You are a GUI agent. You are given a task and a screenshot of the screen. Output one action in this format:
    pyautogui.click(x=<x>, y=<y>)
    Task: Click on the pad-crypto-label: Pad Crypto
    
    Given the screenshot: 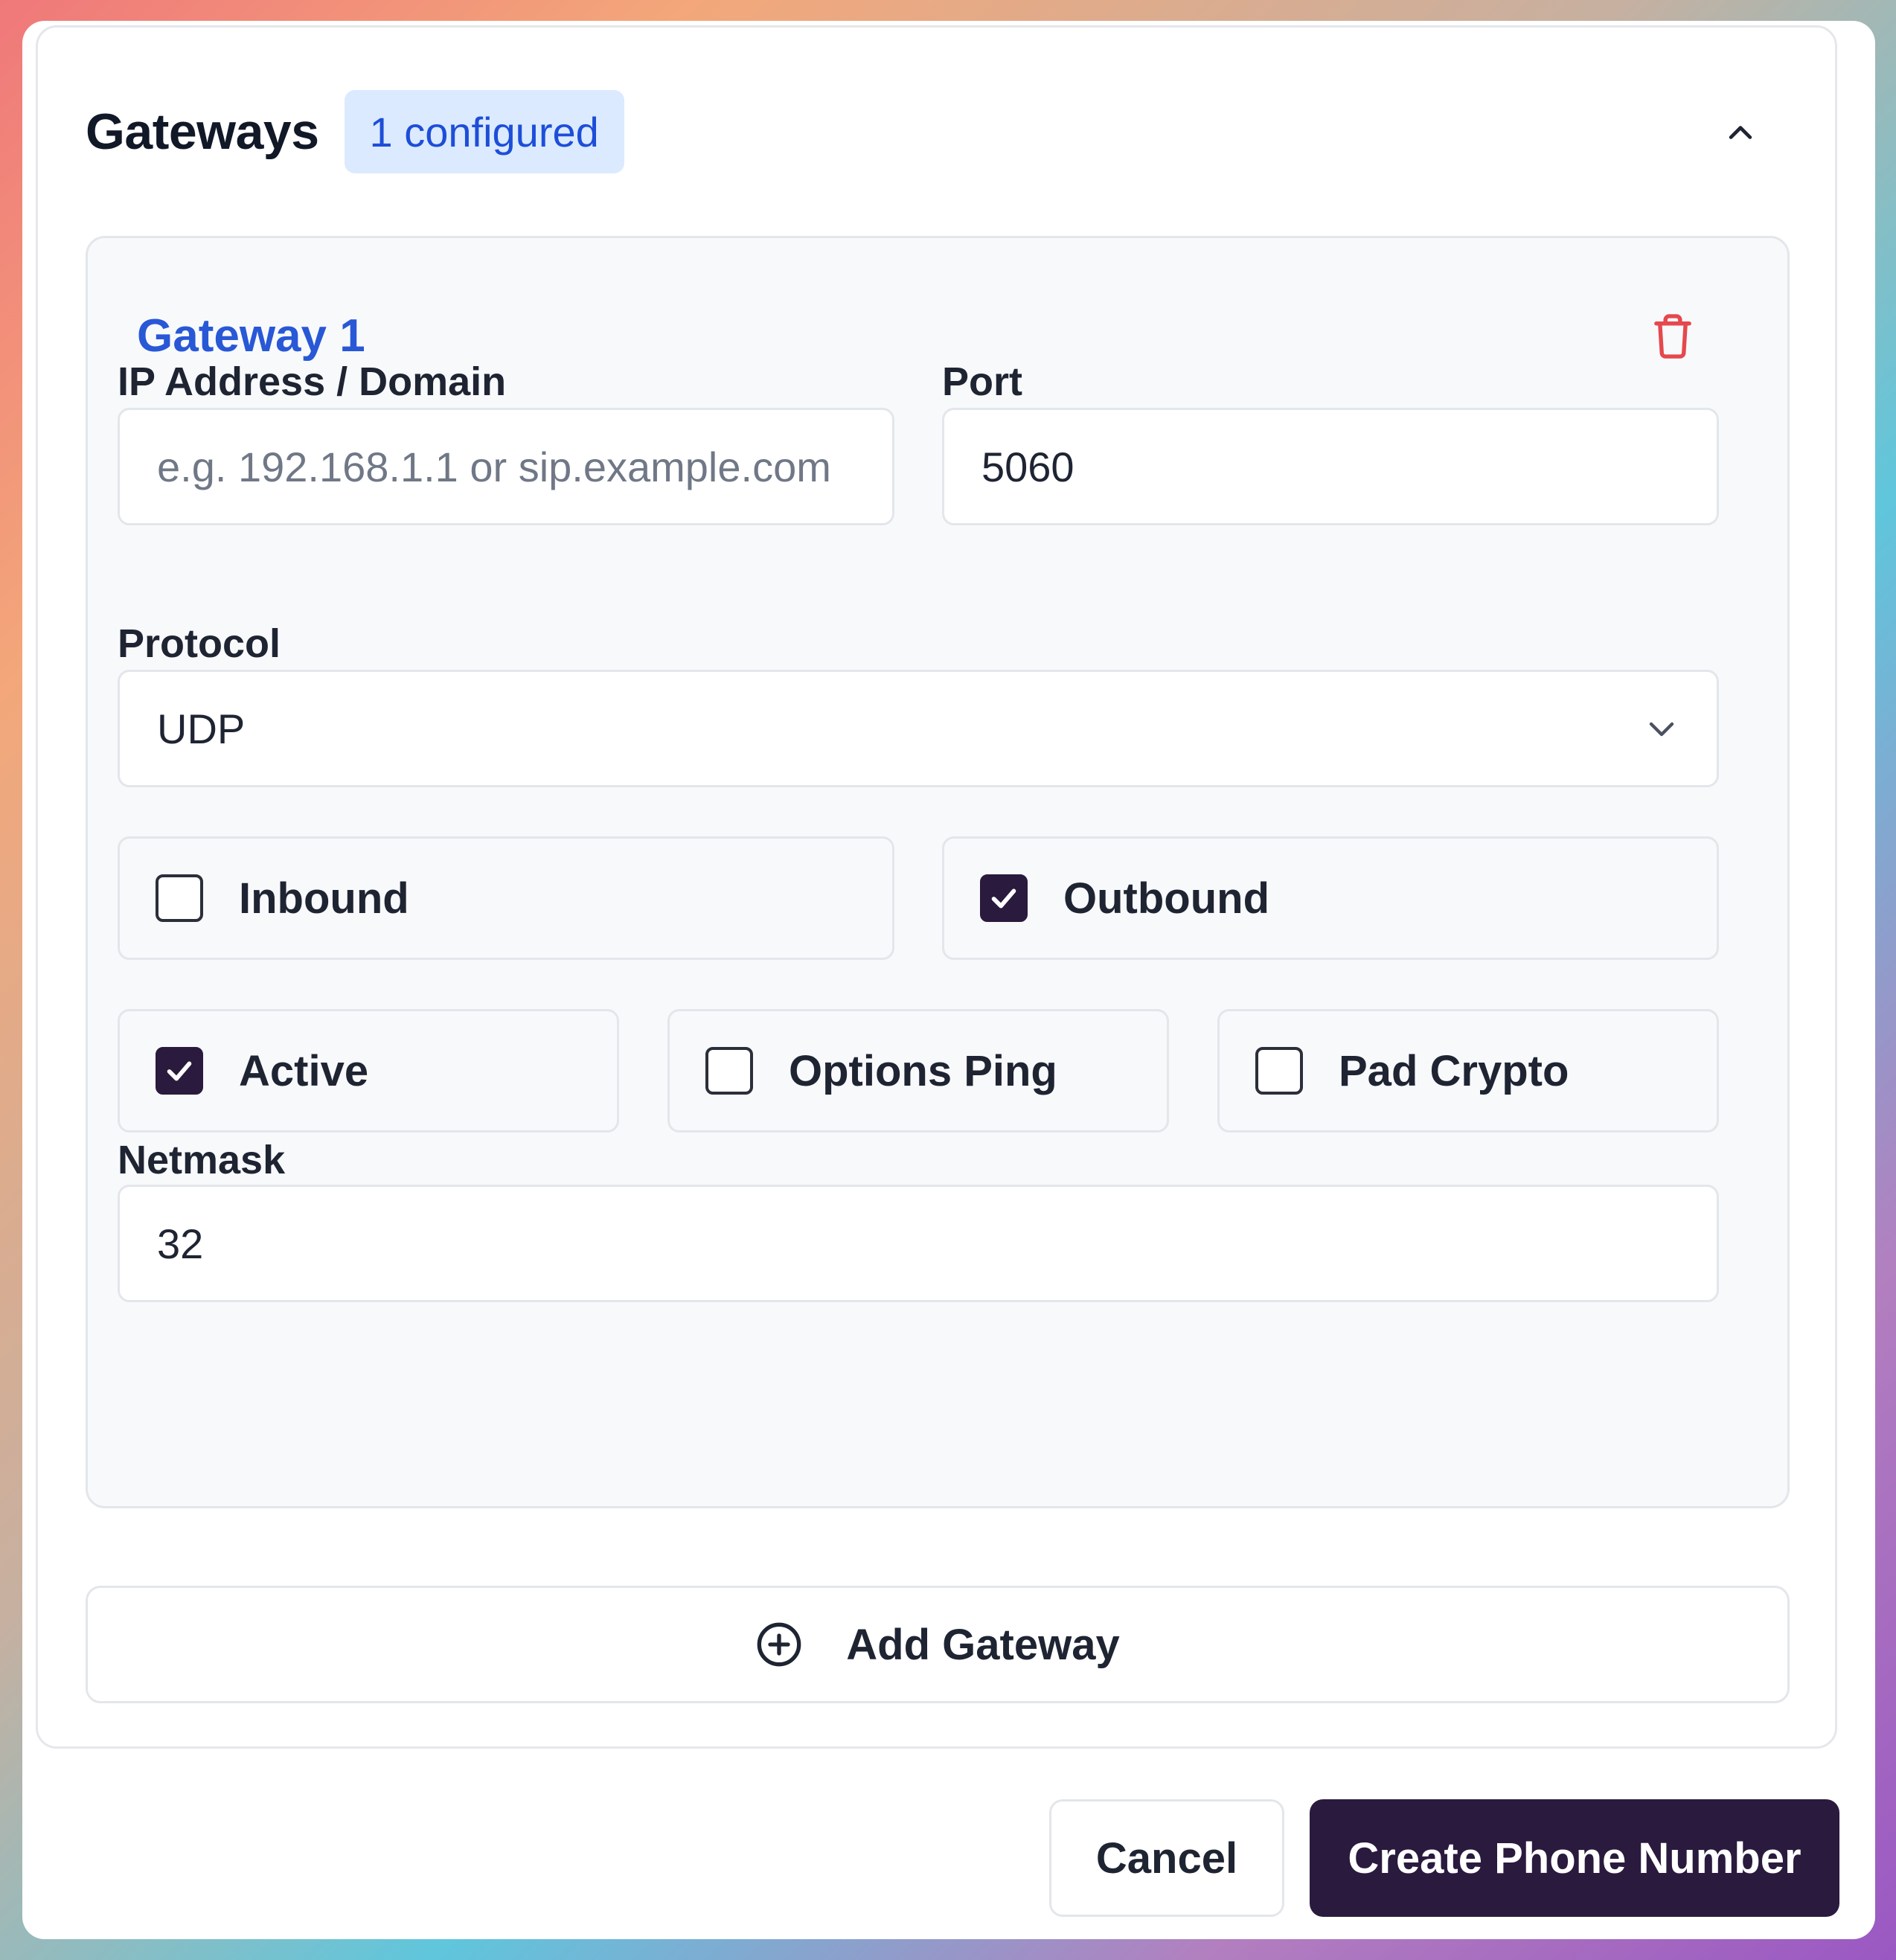 What is the action you would take?
    pyautogui.click(x=1454, y=1070)
    